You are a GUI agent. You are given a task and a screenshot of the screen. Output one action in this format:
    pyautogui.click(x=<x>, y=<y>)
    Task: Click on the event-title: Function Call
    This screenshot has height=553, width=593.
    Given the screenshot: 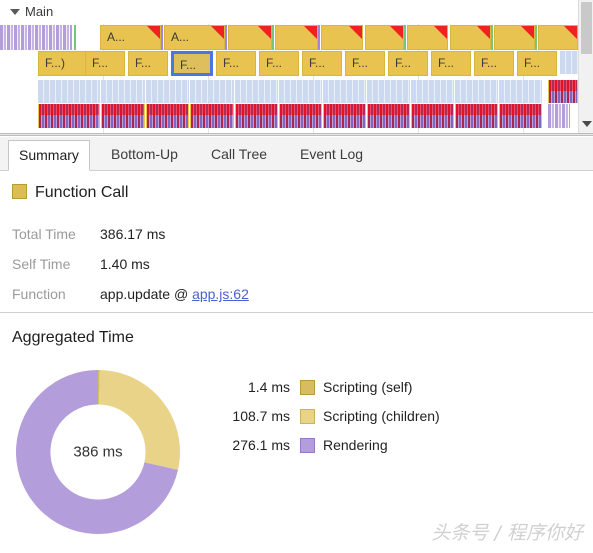 What is the action you would take?
    pyautogui.click(x=70, y=193)
    